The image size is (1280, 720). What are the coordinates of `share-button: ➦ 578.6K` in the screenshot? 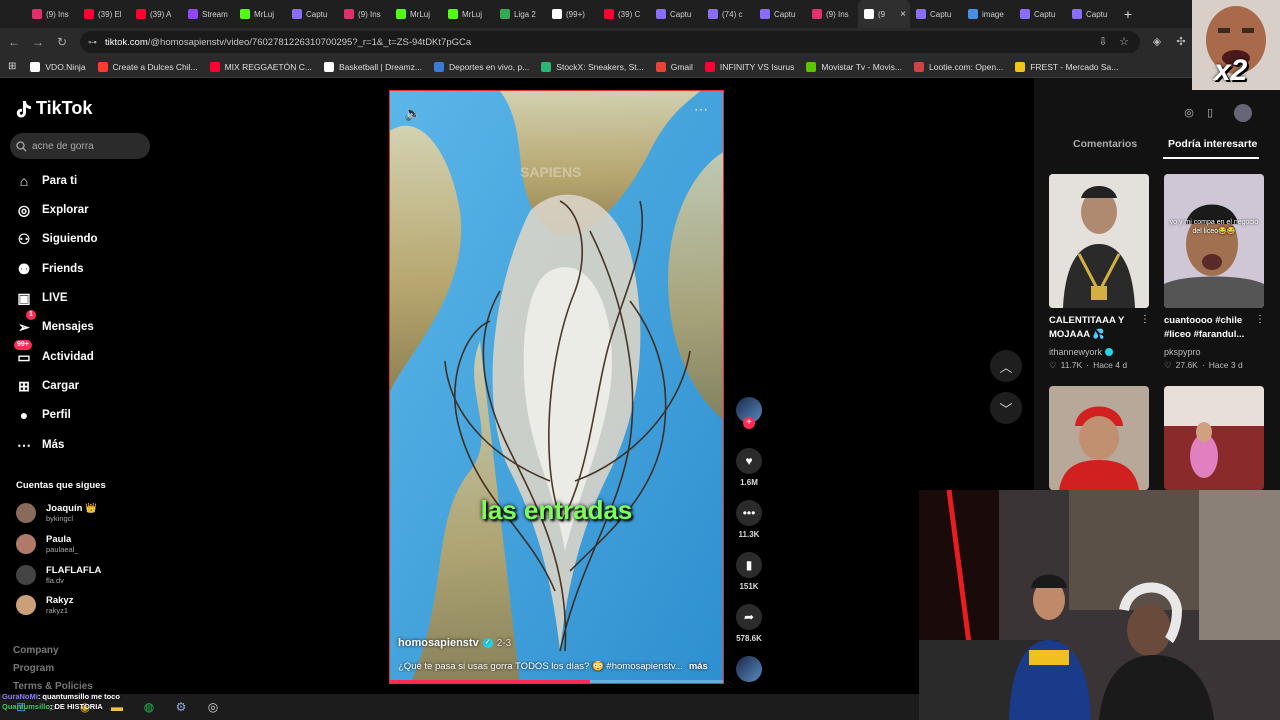 It's located at (749, 623).